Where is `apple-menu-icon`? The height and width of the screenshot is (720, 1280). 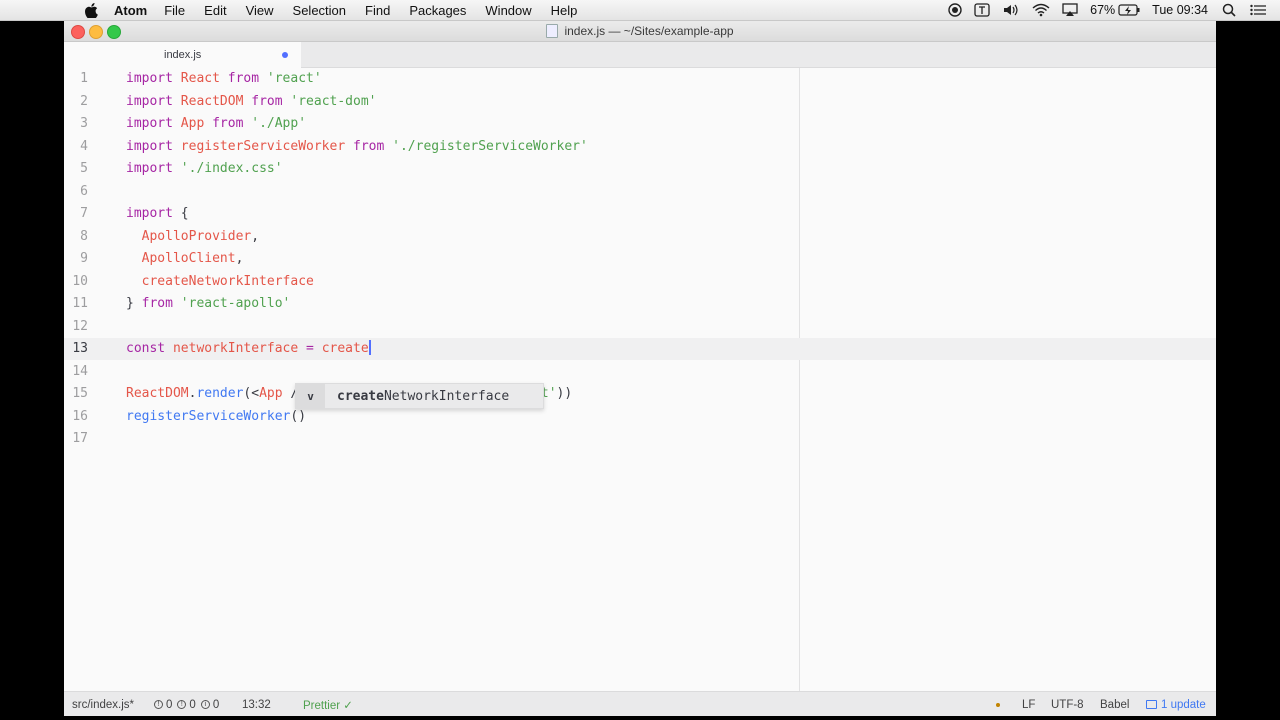 apple-menu-icon is located at coordinates (91, 10).